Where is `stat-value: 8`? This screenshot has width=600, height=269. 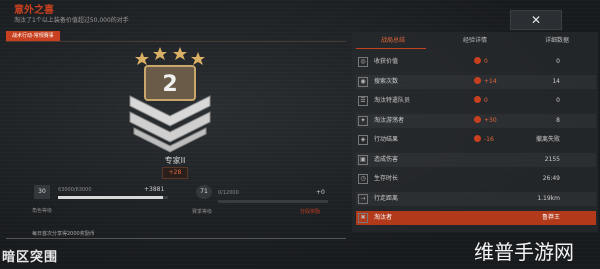
stat-value: 8 is located at coordinates (558, 120).